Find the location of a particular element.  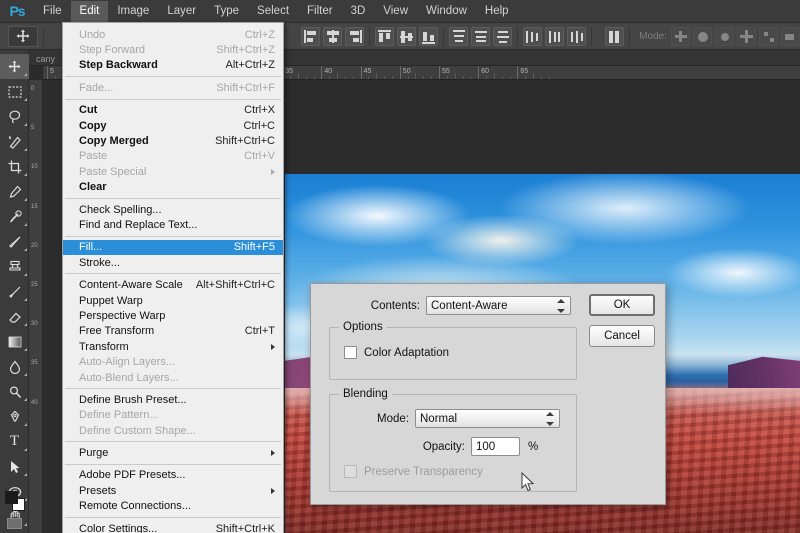

menu-item-label: Undo is located at coordinates (92, 34).